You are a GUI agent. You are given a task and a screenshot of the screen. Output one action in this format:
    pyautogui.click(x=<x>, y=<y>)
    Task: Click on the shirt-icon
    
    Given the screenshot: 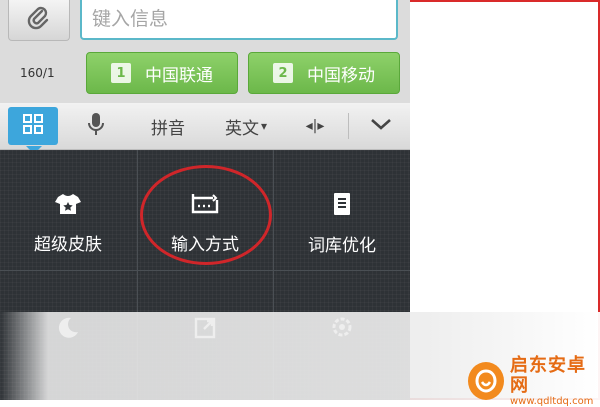 What is the action you would take?
    pyautogui.click(x=68, y=206)
    